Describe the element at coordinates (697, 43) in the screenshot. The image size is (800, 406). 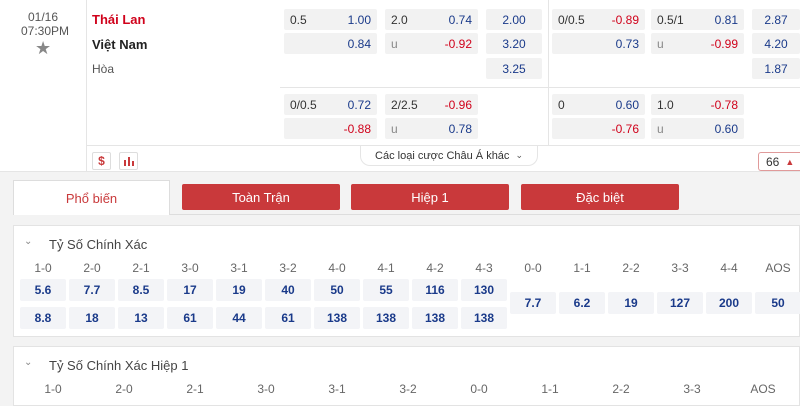
I see `ou-h1-under-odds: u -0.99` at that location.